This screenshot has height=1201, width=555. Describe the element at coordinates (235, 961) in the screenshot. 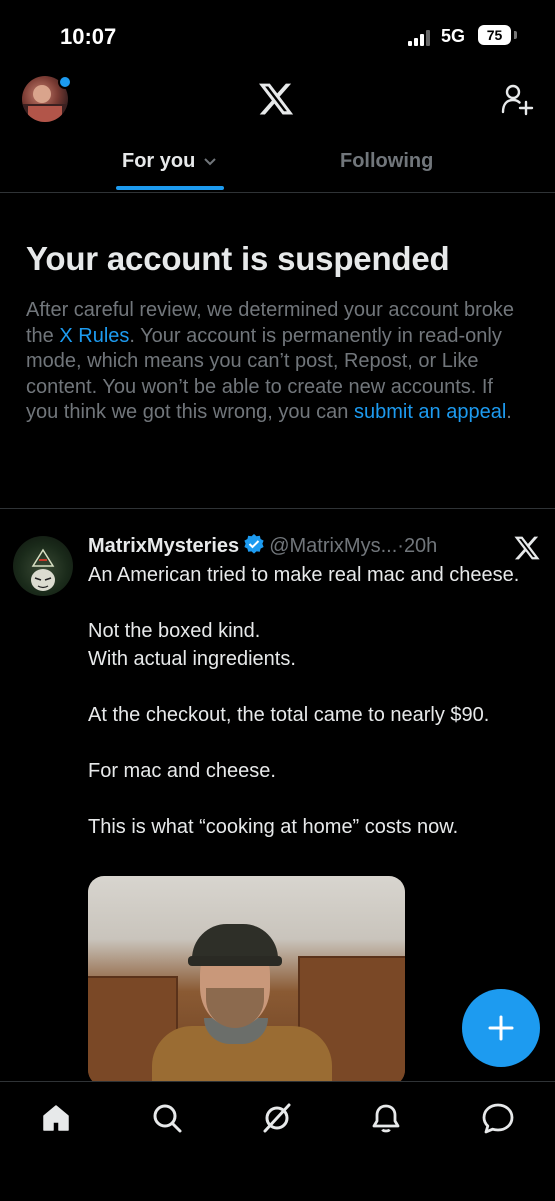

I see `cap-brim` at that location.